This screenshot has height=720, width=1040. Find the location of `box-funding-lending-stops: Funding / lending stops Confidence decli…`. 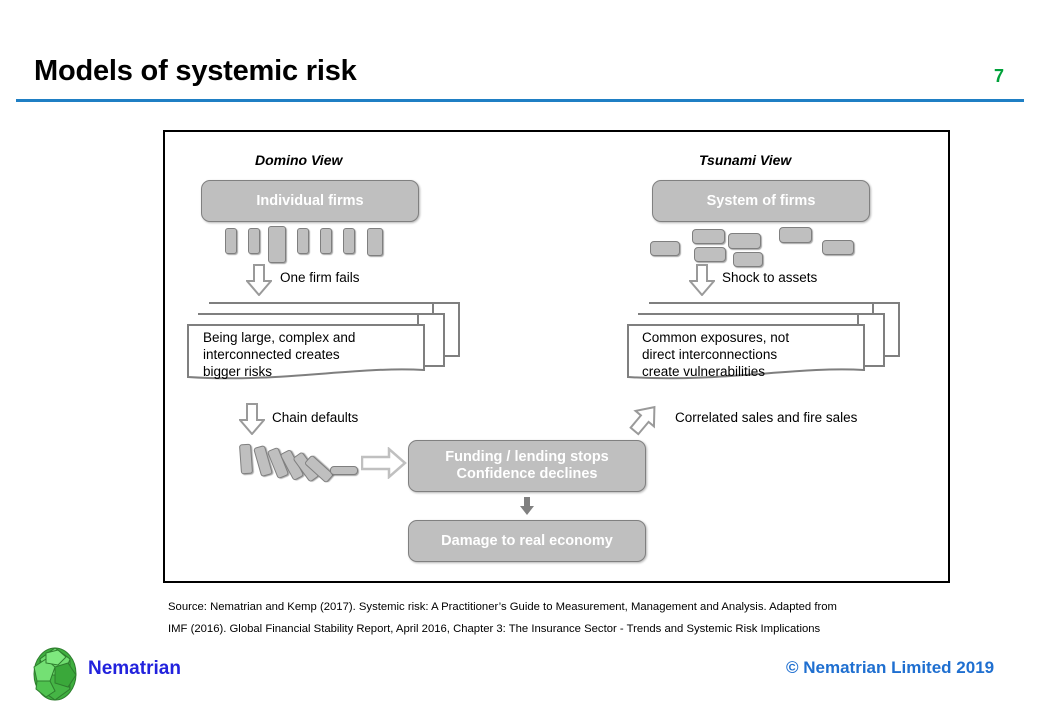

box-funding-lending-stops: Funding / lending stops Confidence decli… is located at coordinates (527, 466).